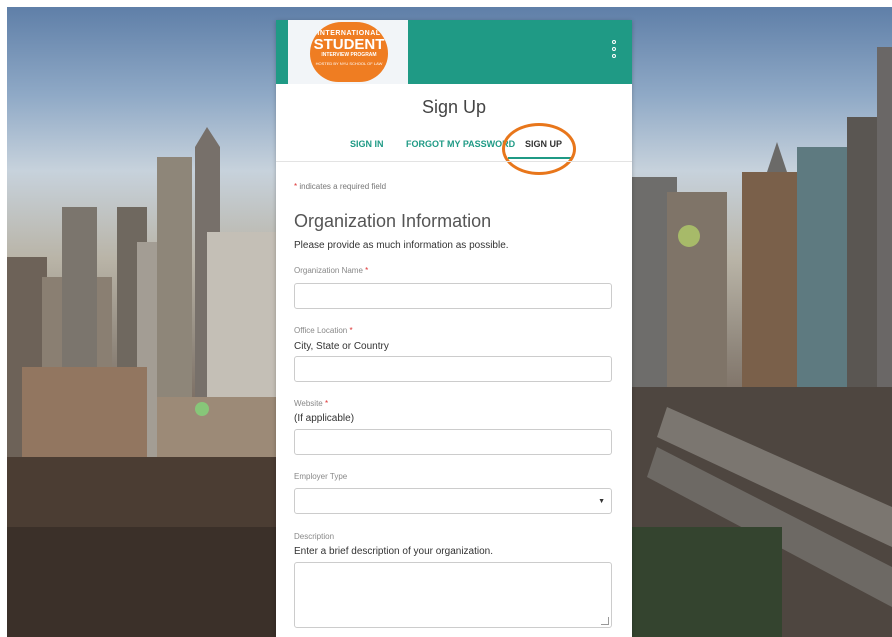 The height and width of the screenshot is (637, 892). What do you see at coordinates (328, 270) in the screenshot?
I see `organization-name-label-text: Organization Name` at bounding box center [328, 270].